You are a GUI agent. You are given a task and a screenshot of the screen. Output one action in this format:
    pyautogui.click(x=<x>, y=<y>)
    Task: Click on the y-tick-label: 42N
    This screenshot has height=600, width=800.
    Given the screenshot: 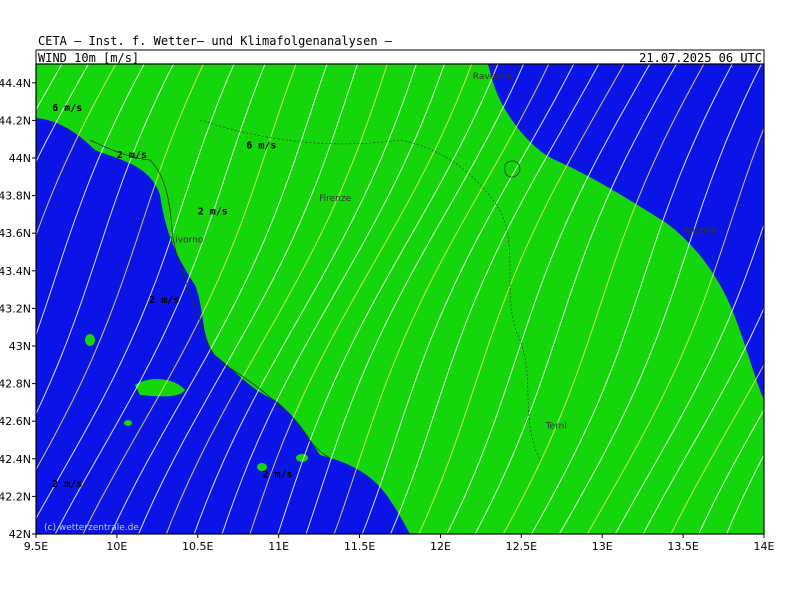 What is the action you would take?
    pyautogui.click(x=20, y=534)
    